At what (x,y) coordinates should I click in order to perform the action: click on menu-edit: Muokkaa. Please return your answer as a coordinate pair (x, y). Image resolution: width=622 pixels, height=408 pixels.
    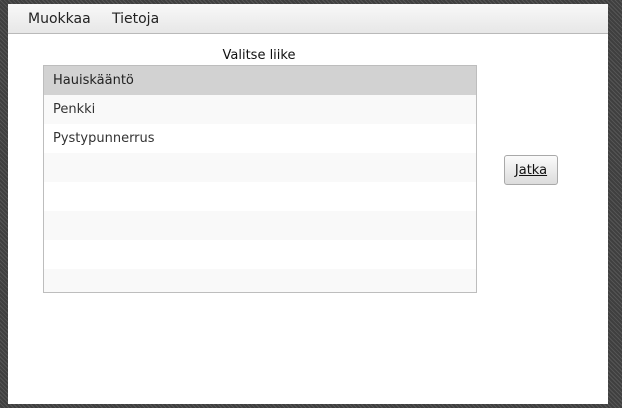
    Looking at the image, I should click on (59, 19).